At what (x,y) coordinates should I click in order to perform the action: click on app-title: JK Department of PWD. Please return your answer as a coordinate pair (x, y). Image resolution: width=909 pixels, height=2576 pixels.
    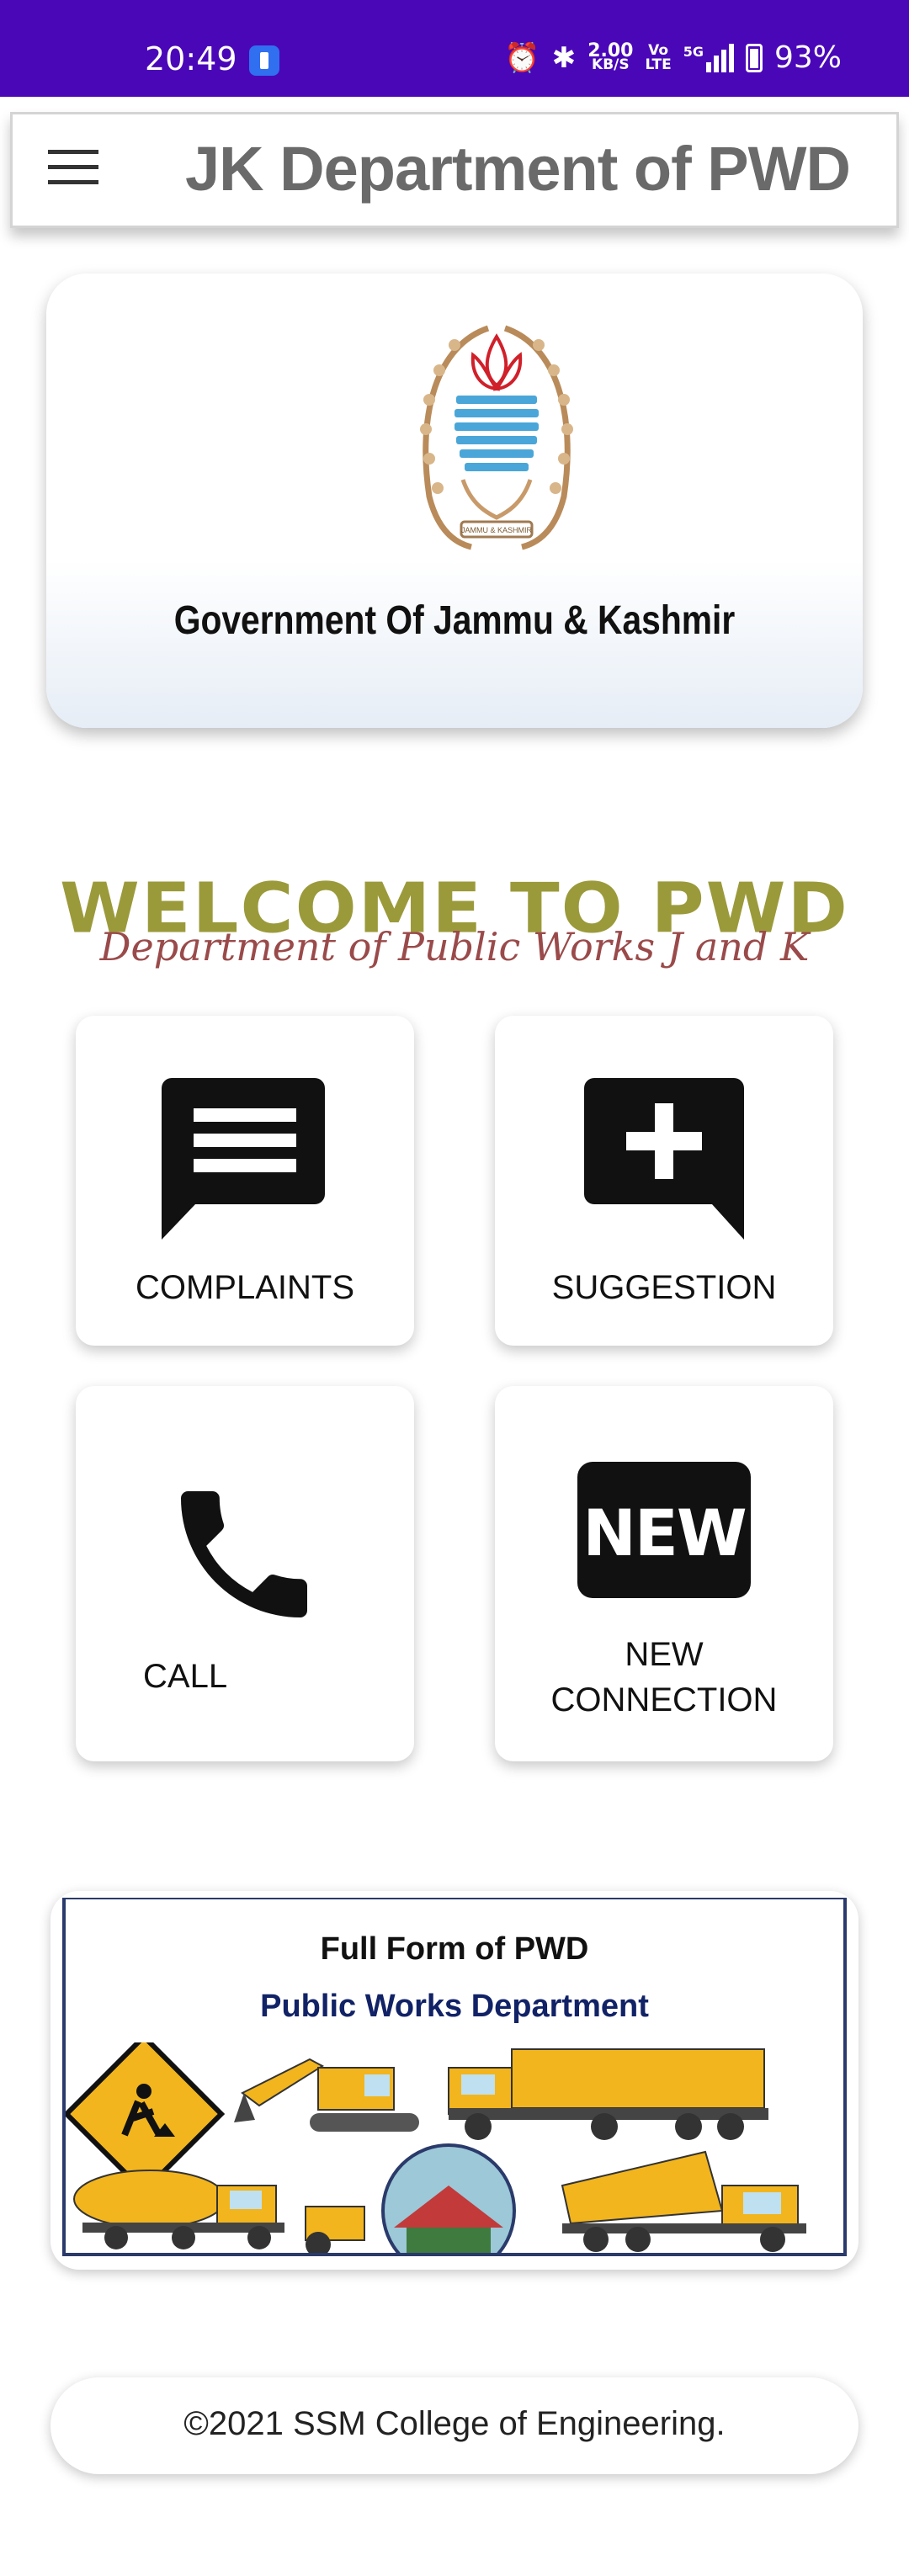
    Looking at the image, I should click on (518, 169).